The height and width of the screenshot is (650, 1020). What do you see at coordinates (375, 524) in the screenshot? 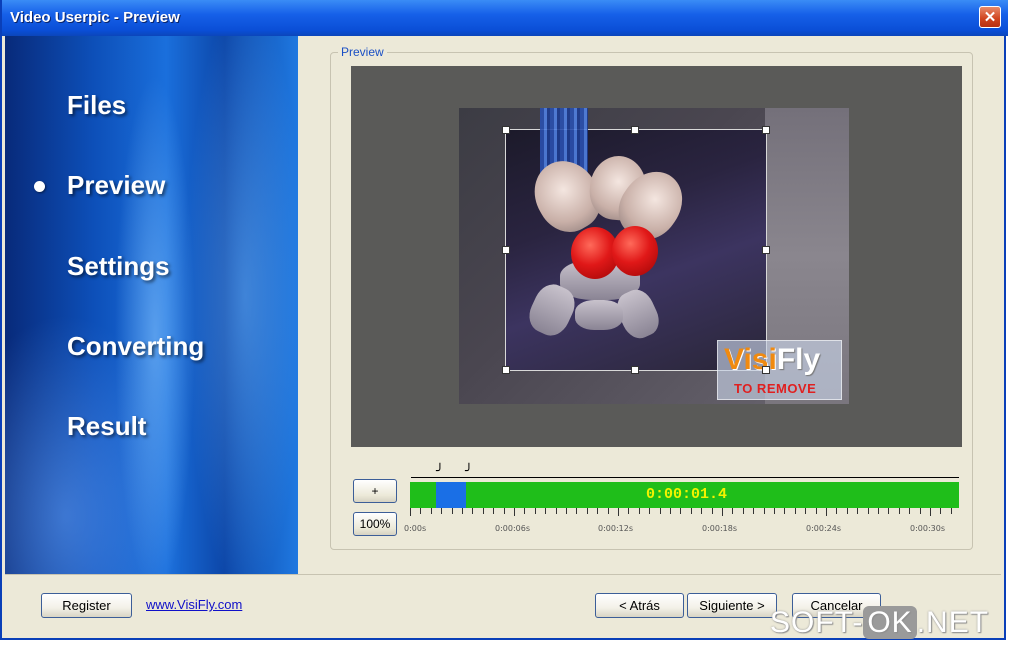
I see `zoom-100-button: 100%` at bounding box center [375, 524].